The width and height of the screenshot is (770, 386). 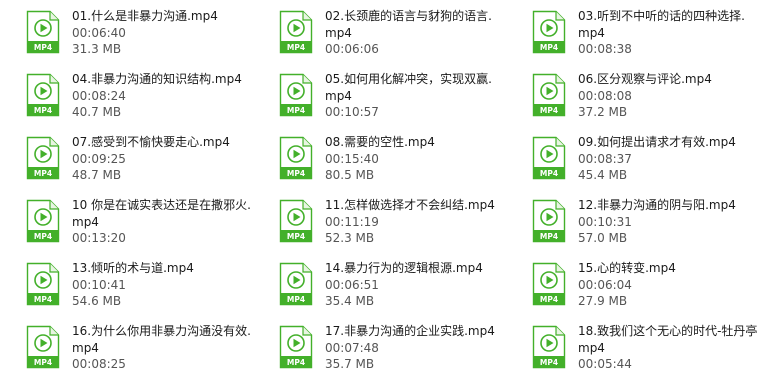 I want to click on file-name: 18.致我们这个无心的时代-牡丹亭., so click(x=668, y=331).